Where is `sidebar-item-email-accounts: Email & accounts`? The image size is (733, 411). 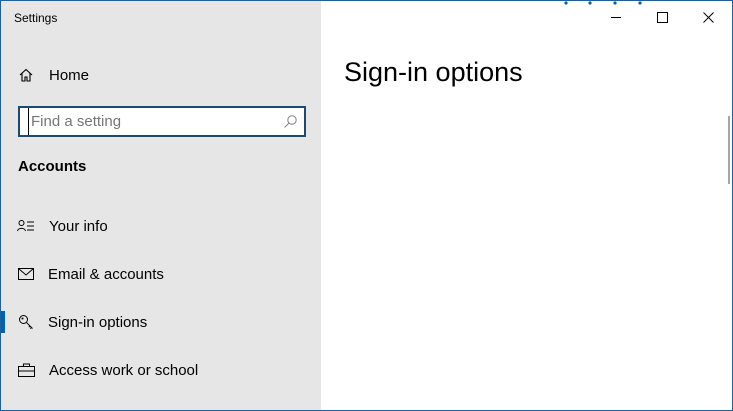
sidebar-item-email-accounts: Email & accounts is located at coordinates (161, 274).